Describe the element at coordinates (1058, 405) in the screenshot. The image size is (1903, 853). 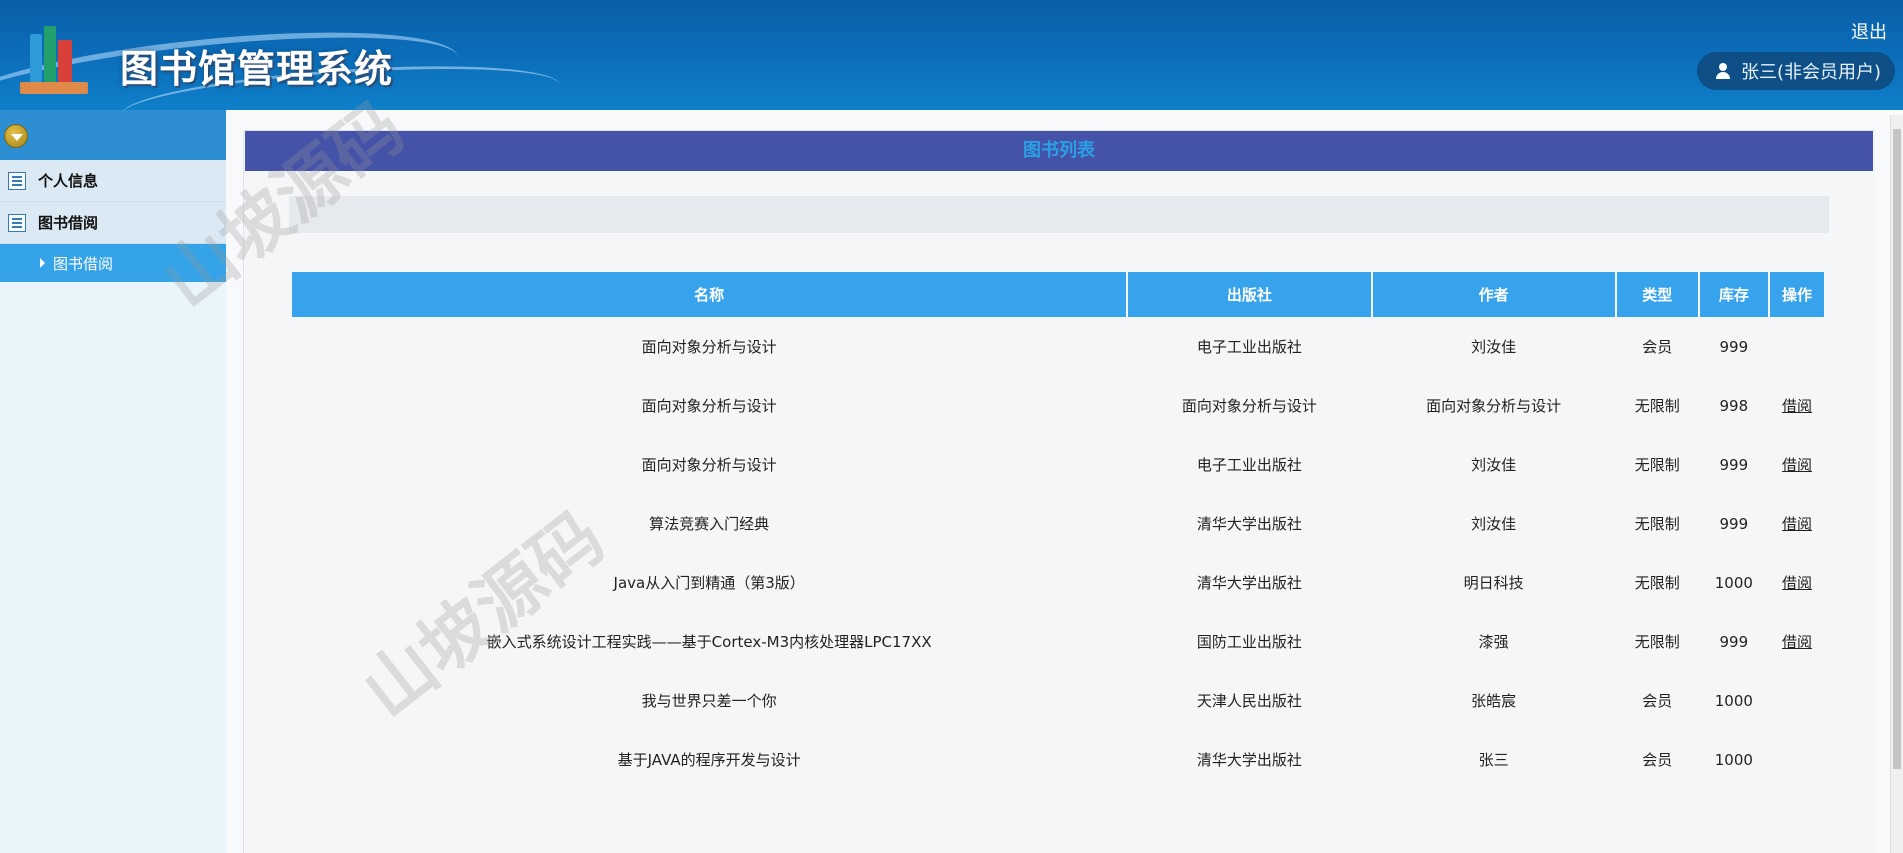
I see `table-row: 面向对象分析与设计 面向对象分析与设计 面向对象分析与设计 无限制 998 借阅` at that location.